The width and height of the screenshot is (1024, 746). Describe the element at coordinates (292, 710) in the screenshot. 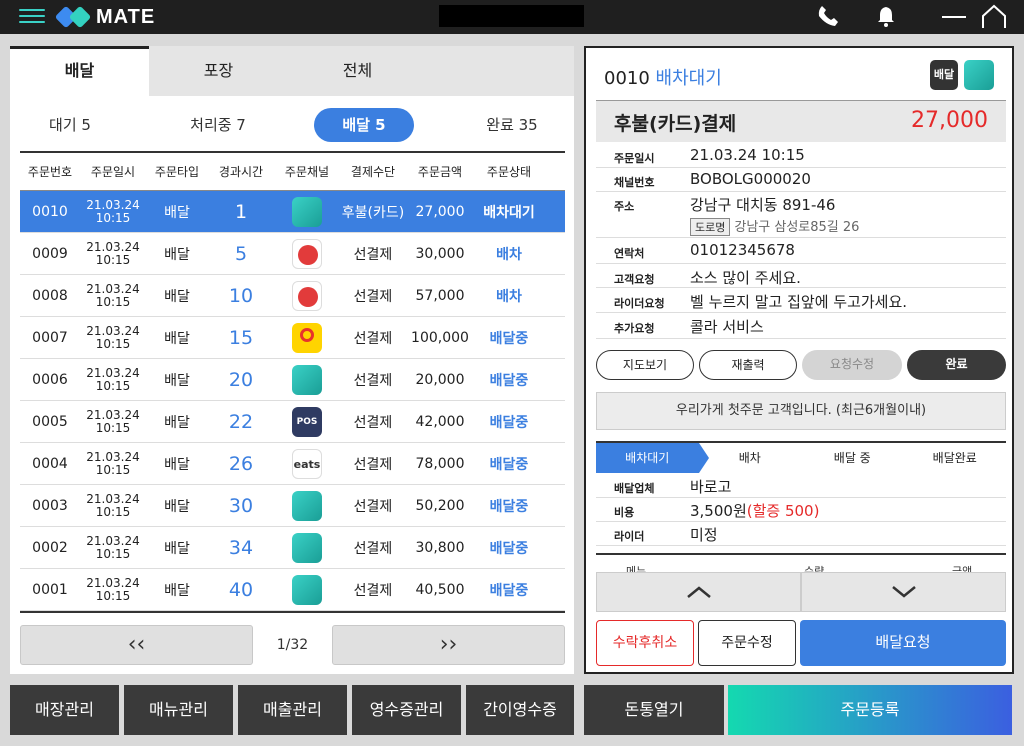

I see `sales-management-button: 매출관리` at that location.